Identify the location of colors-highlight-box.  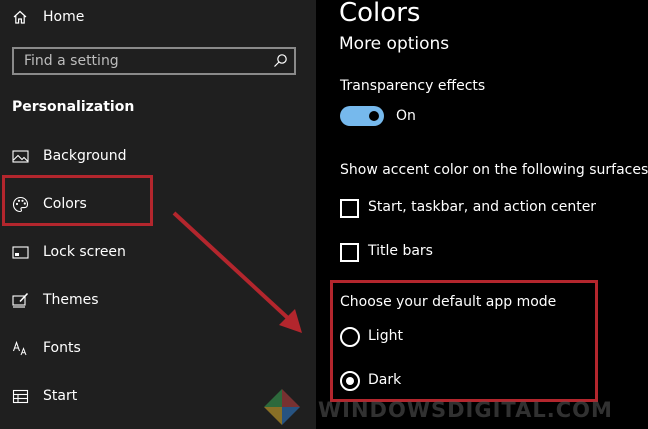
(77, 200).